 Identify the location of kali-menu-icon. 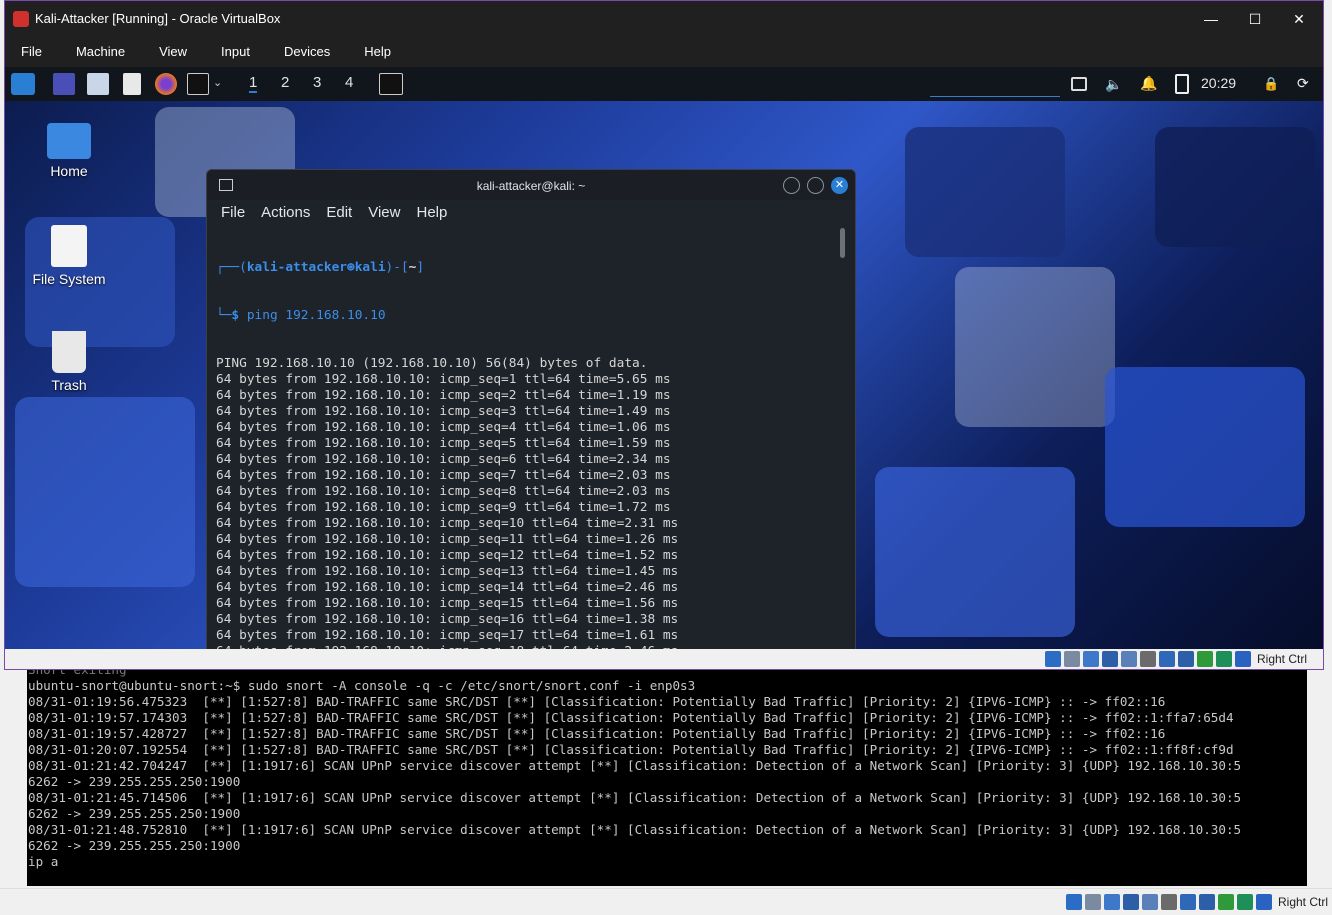
(23, 84).